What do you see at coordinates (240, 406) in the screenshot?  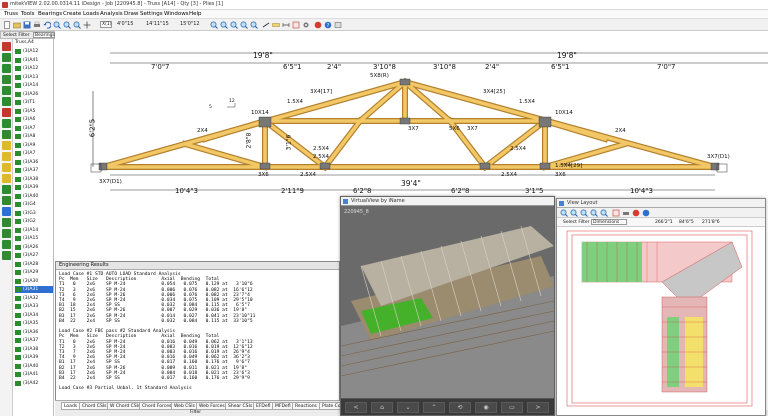 I see `tab-shear-csis: Shear CSIs` at bounding box center [240, 406].